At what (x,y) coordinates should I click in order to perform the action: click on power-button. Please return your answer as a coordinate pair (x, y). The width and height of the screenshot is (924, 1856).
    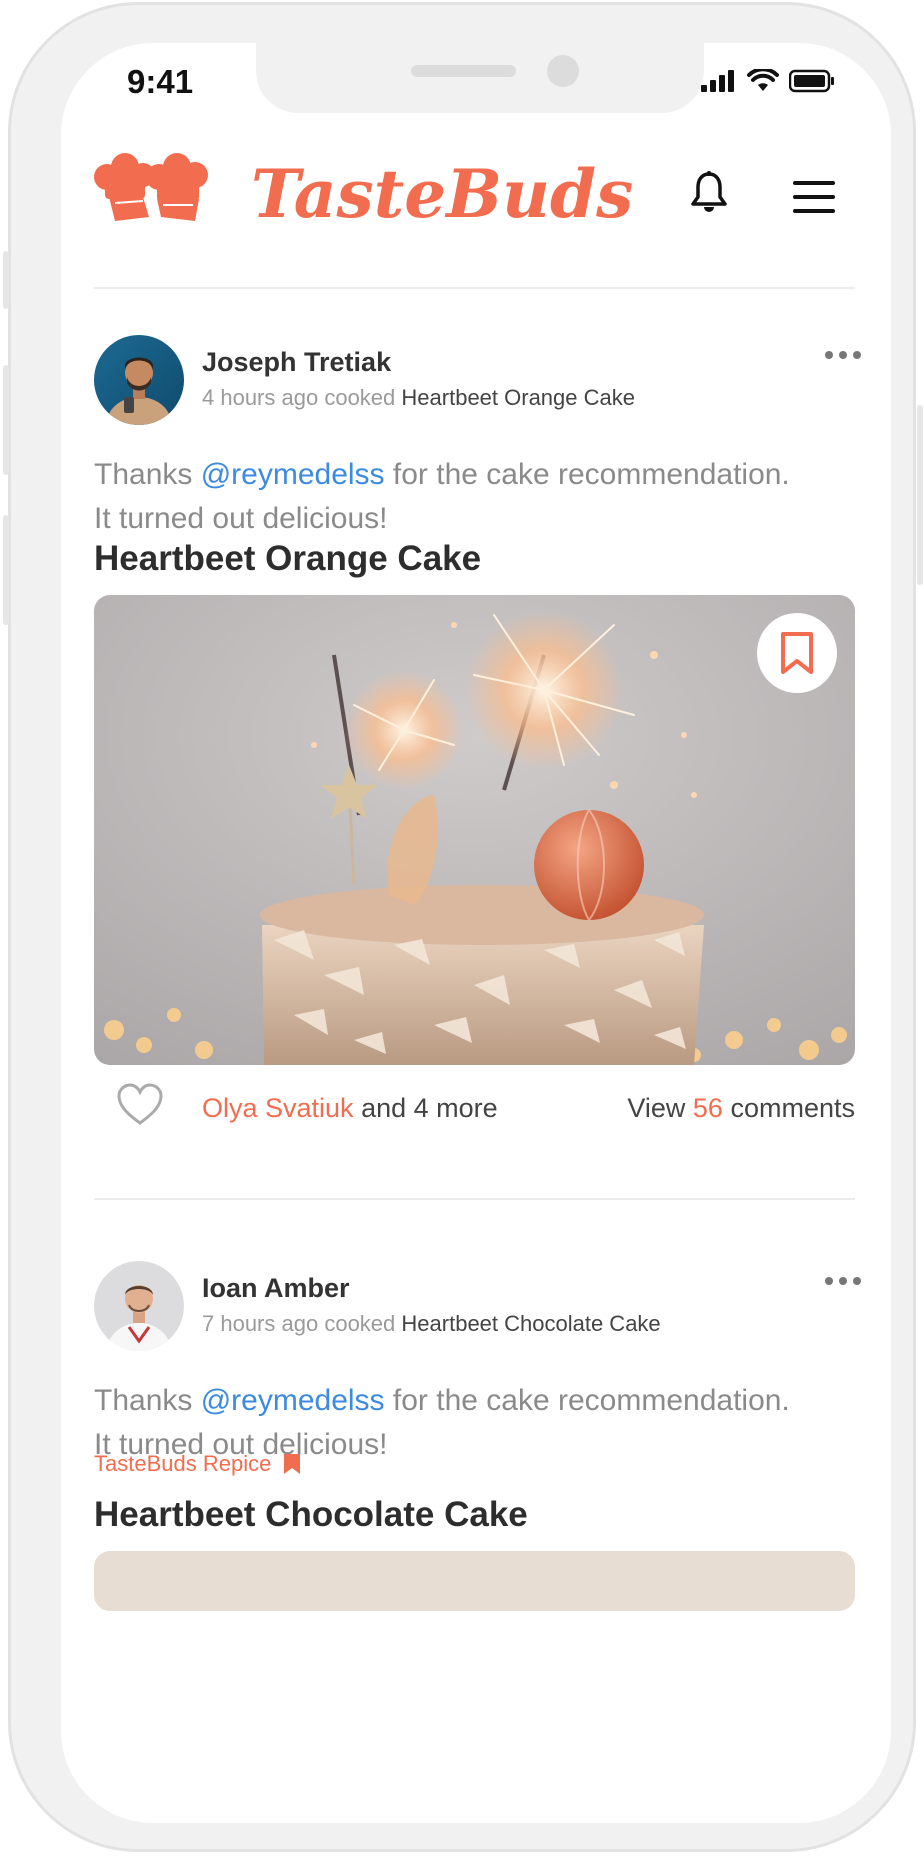
    Looking at the image, I should click on (920, 495).